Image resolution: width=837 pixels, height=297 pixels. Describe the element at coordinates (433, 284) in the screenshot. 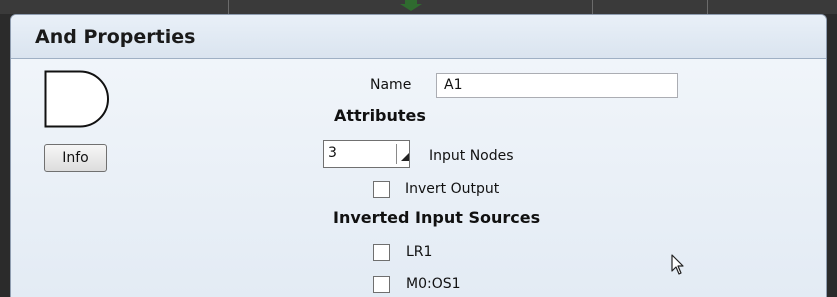

I see `m0-os1-label: M0:OS1` at that location.